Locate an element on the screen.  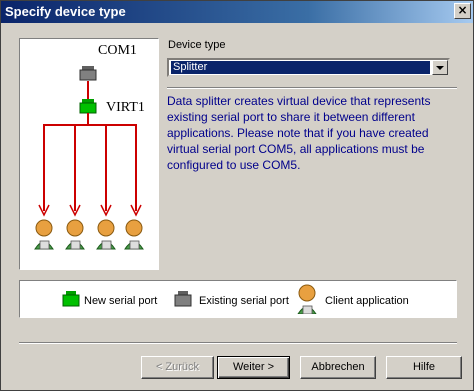
window-title: Specify device type is located at coordinates (65, 11).